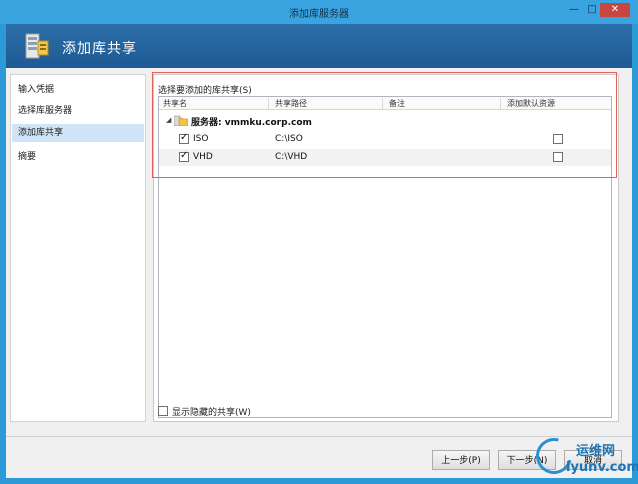 Image resolution: width=638 pixels, height=484 pixels. What do you see at coordinates (78, 111) in the screenshot?
I see `step-select-library-server: 选择库服务器` at bounding box center [78, 111].